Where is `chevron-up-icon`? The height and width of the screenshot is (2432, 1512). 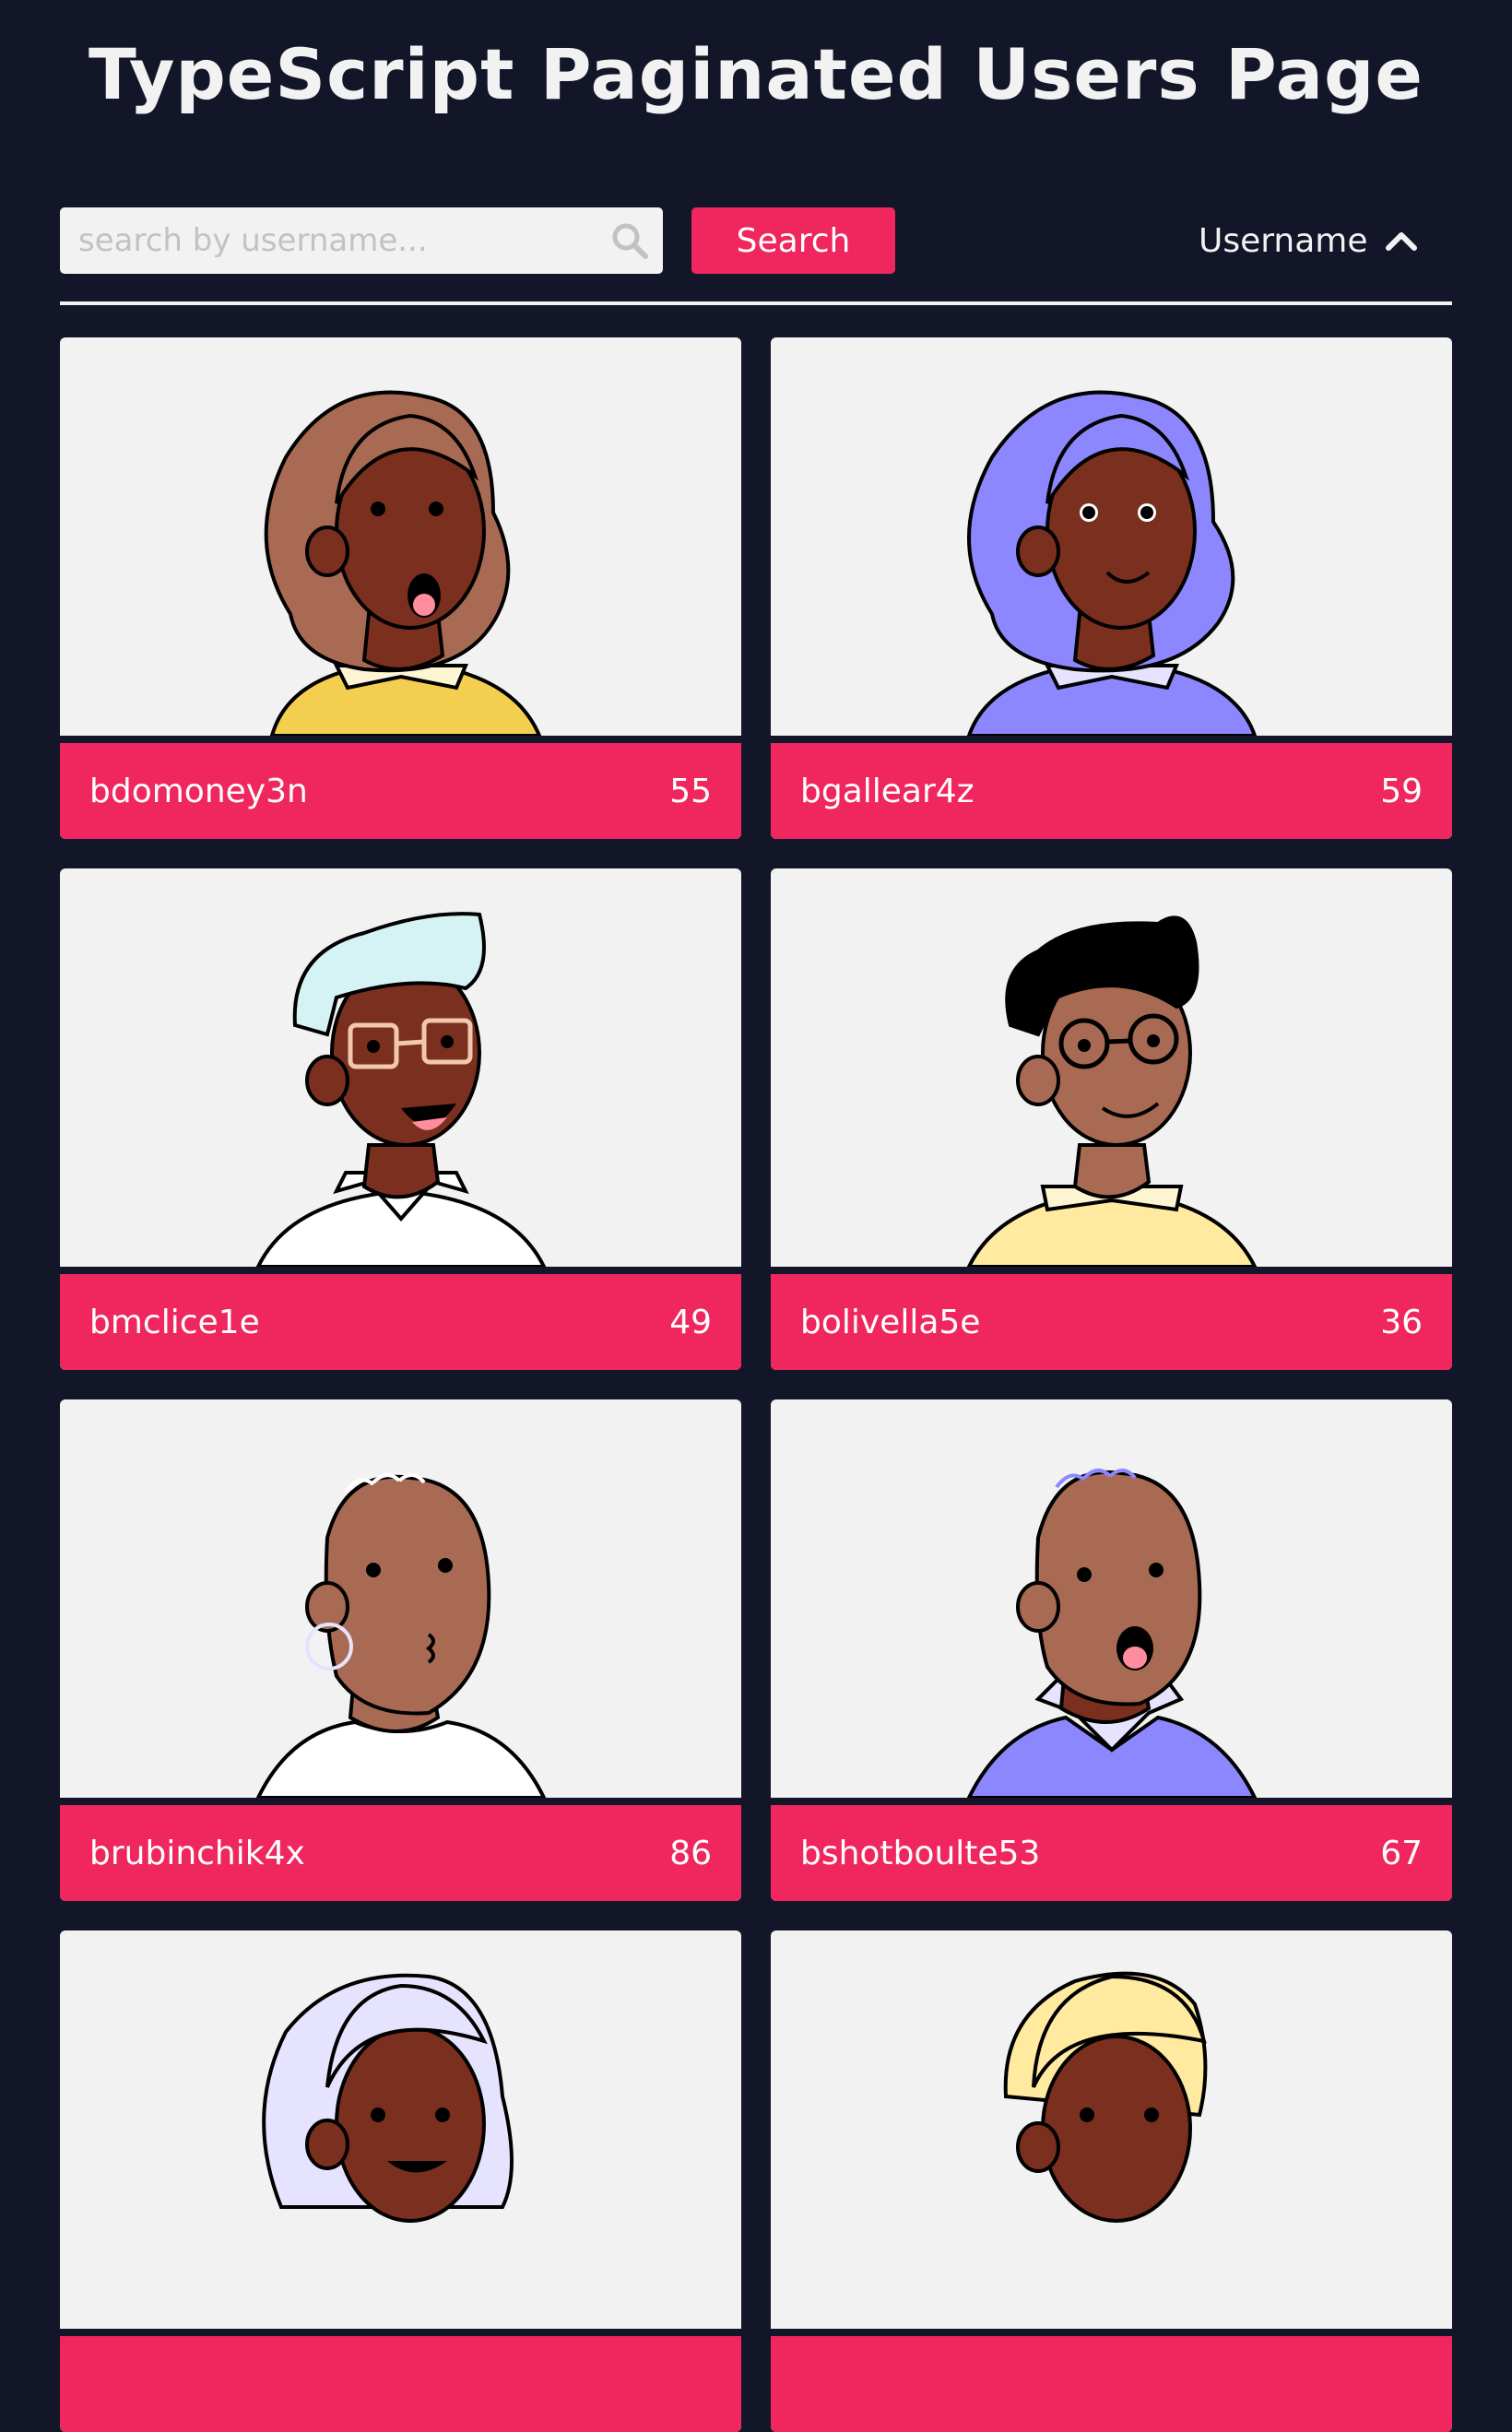 chevron-up-icon is located at coordinates (1401, 242).